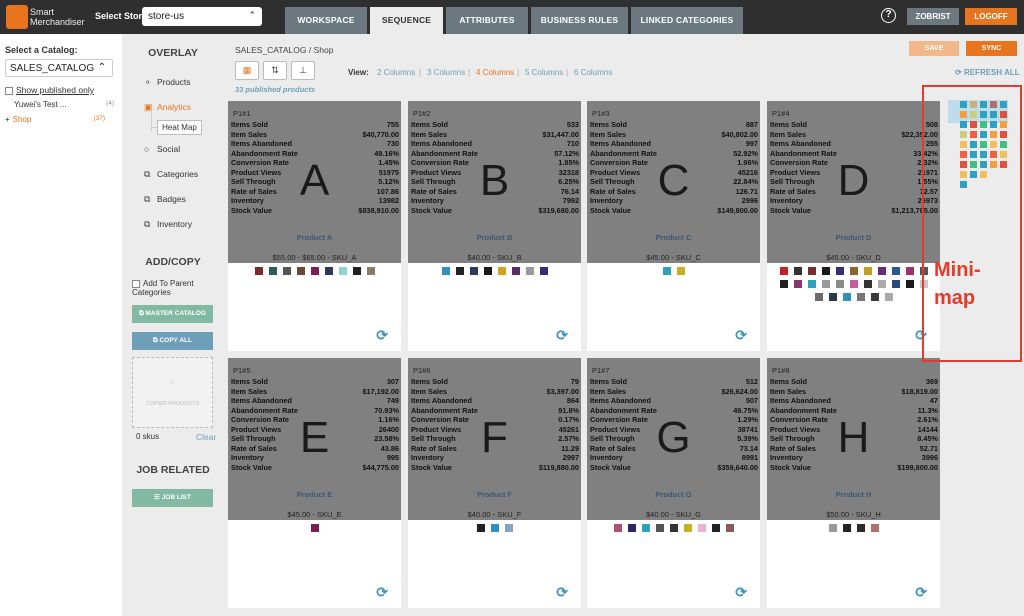 The height and width of the screenshot is (616, 1024). What do you see at coordinates (544, 72) in the screenshot?
I see `view-5-columns: 5 Columns` at bounding box center [544, 72].